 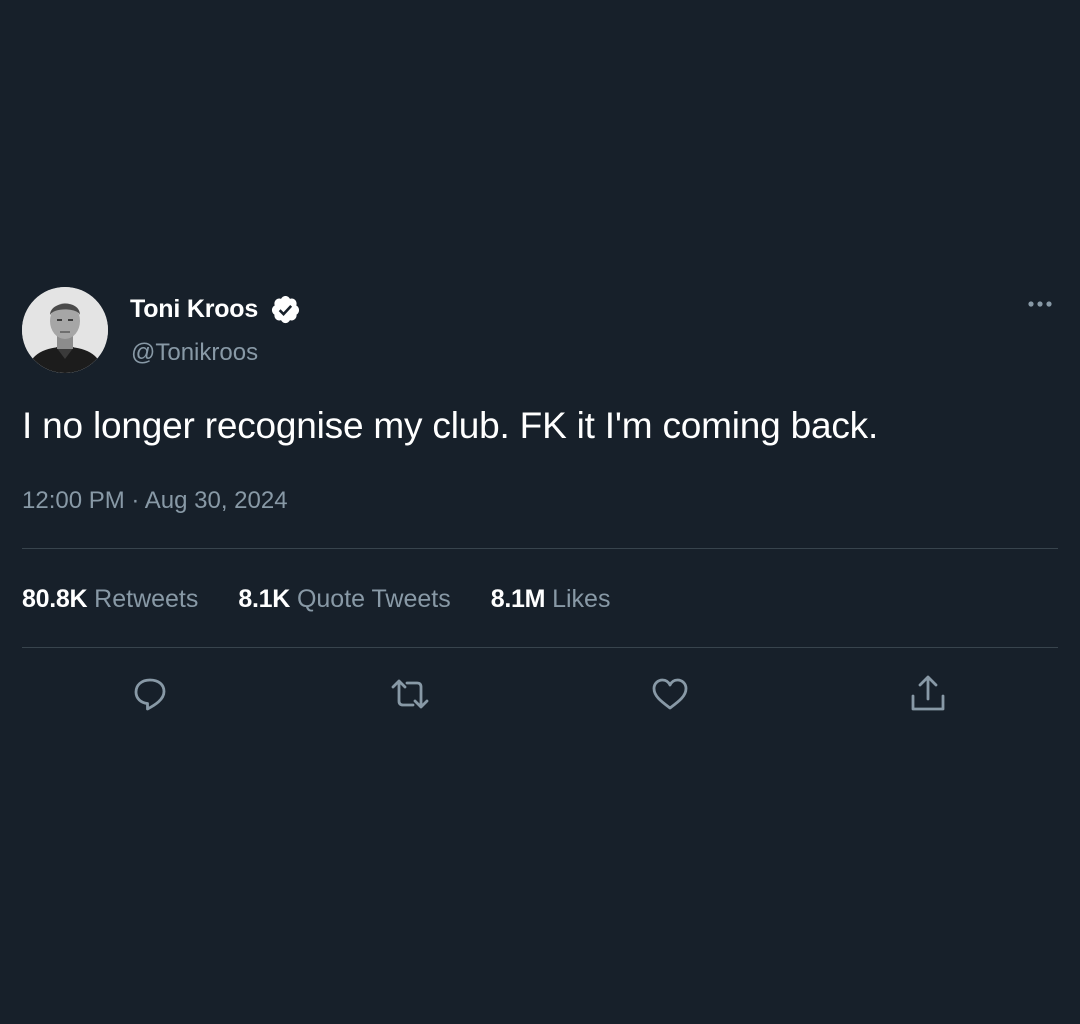 What do you see at coordinates (285, 309) in the screenshot?
I see `verified-badge-icon` at bounding box center [285, 309].